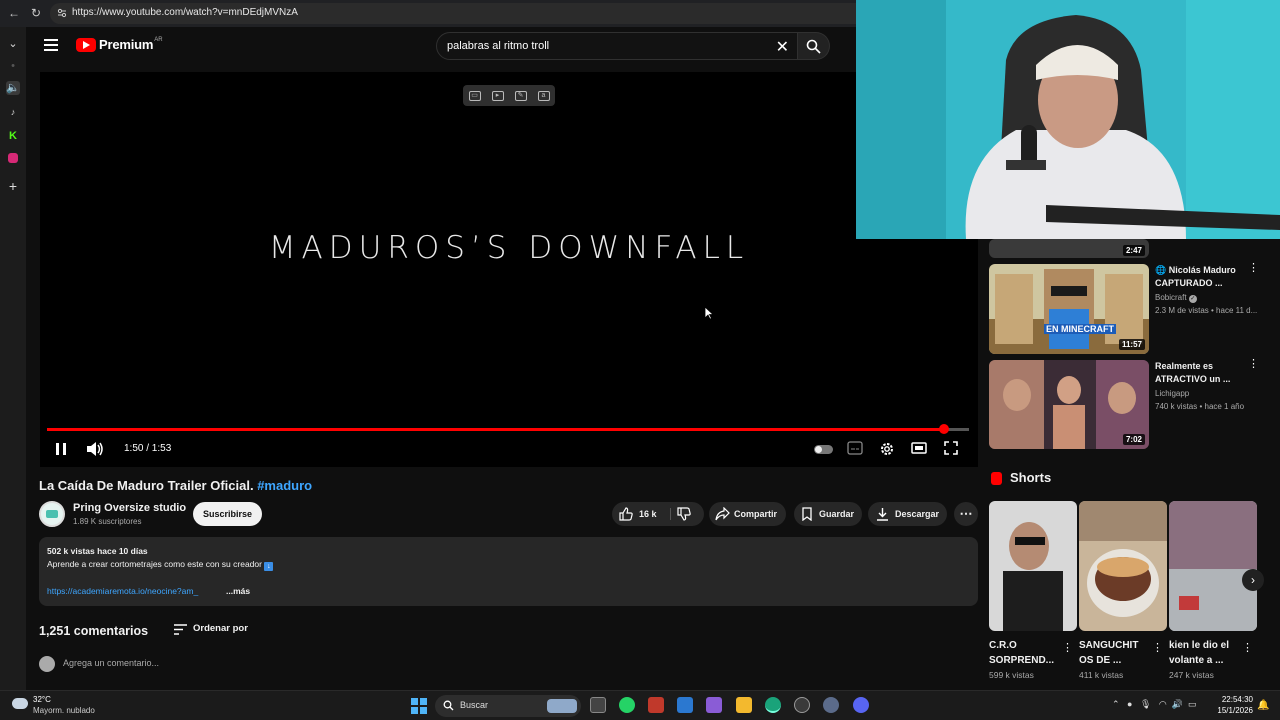  What do you see at coordinates (419, 706) in the screenshot?
I see `windows-start-icon` at bounding box center [419, 706].